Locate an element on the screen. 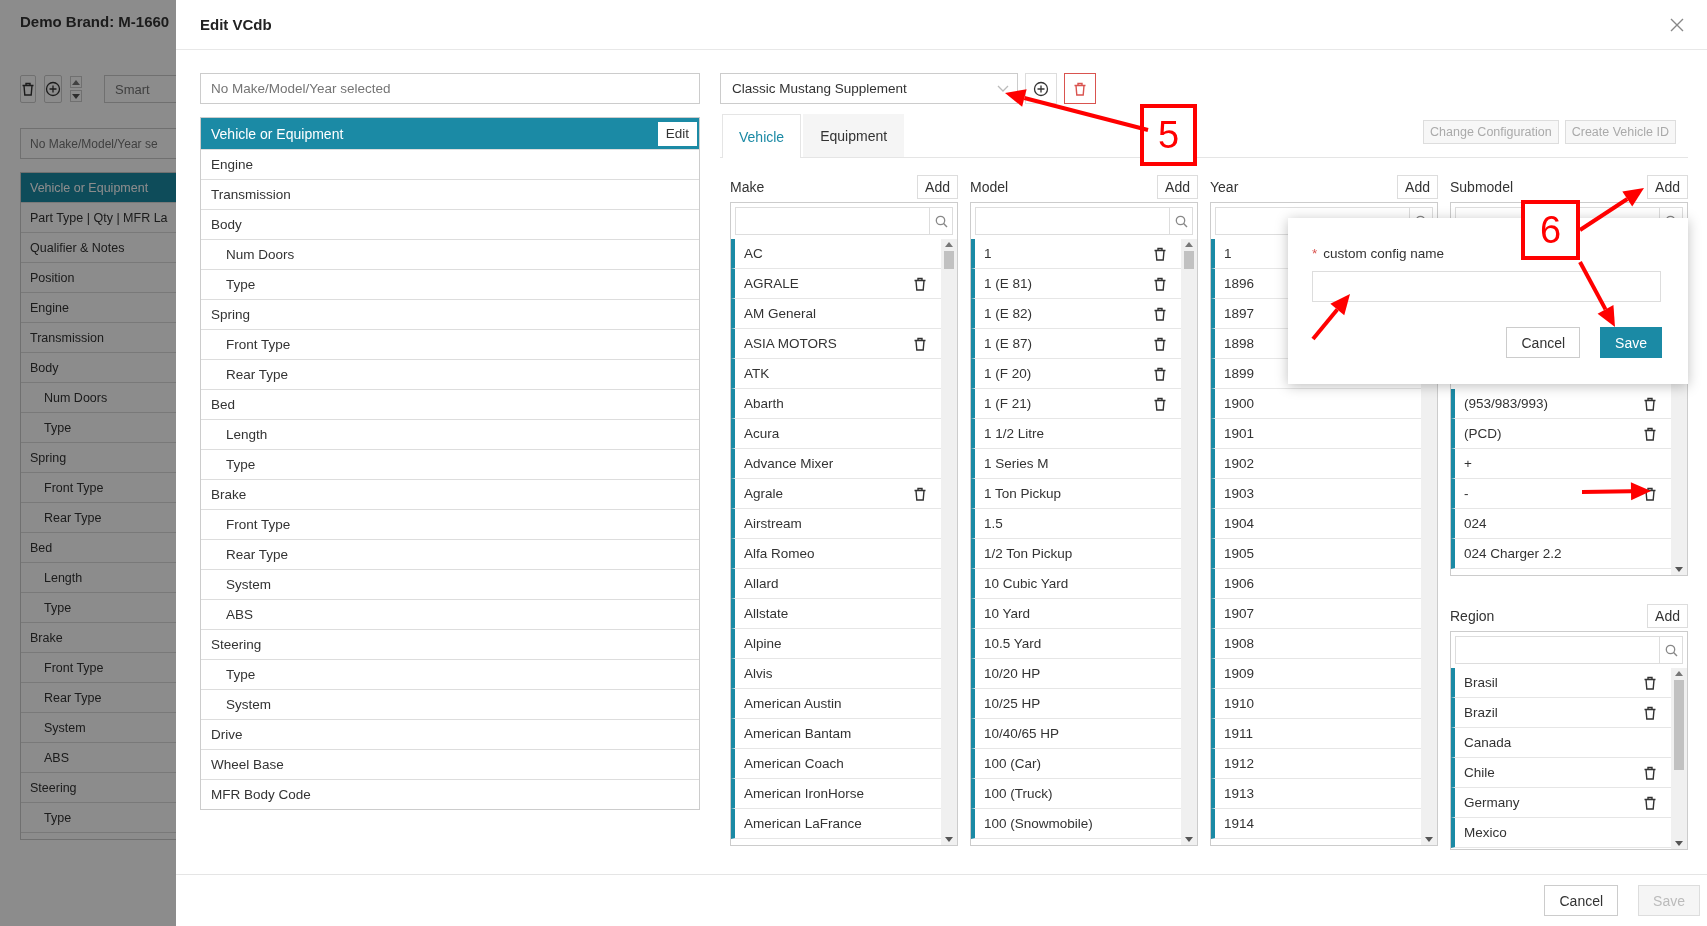 This screenshot has width=1707, height=926. tree-item: Num Doors is located at coordinates (450, 254).